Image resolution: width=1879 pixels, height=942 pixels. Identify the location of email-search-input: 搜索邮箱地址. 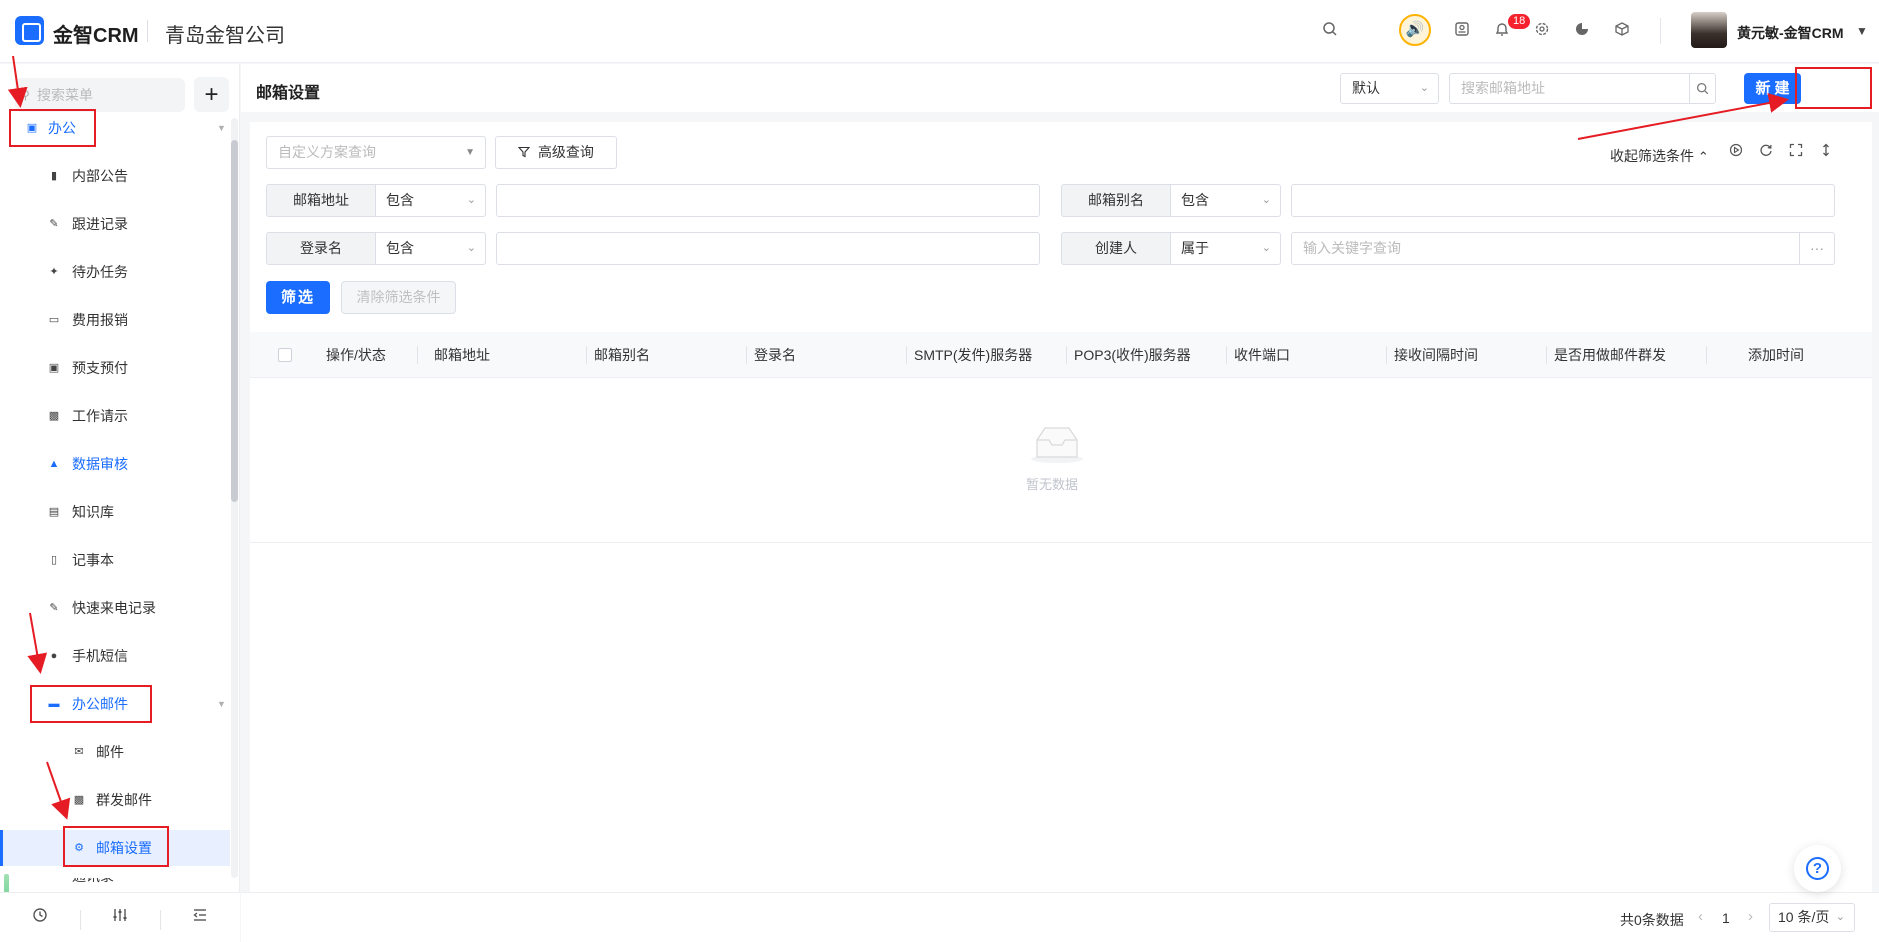
(1569, 88).